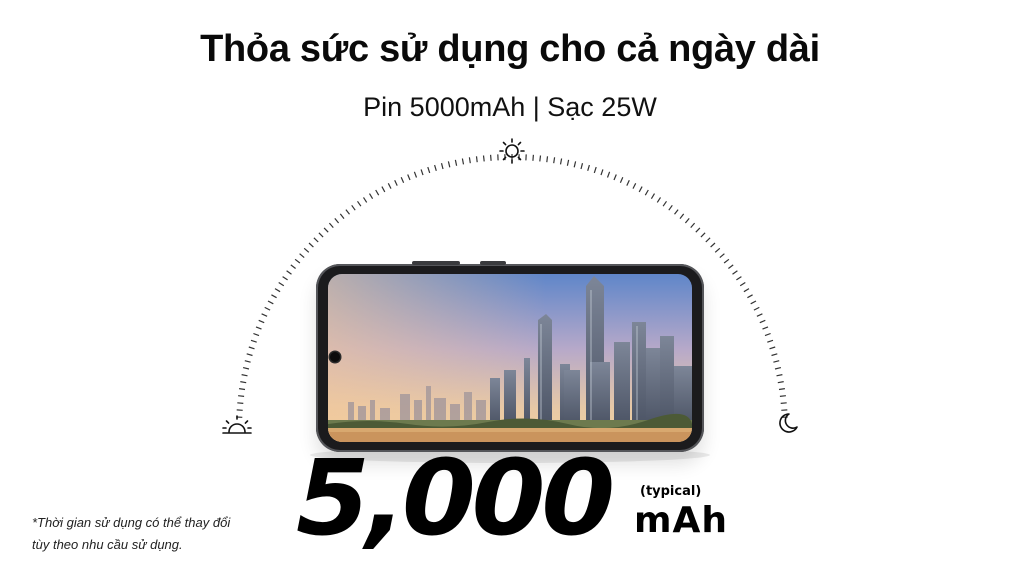  Describe the element at coordinates (335, 357) in the screenshot. I see `front-camera` at that location.